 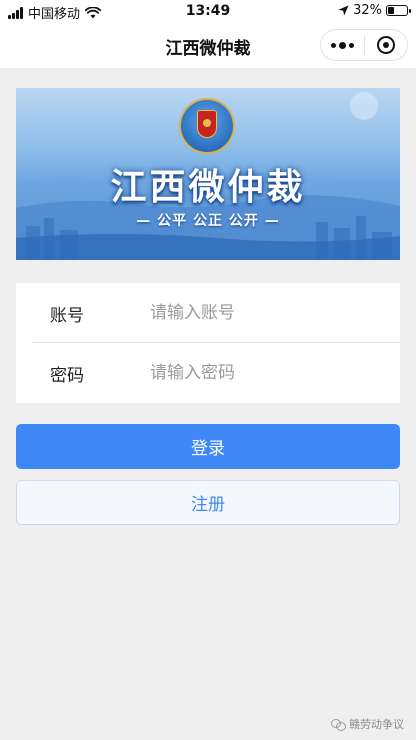 I want to click on close-mini-program-button, so click(x=386, y=45).